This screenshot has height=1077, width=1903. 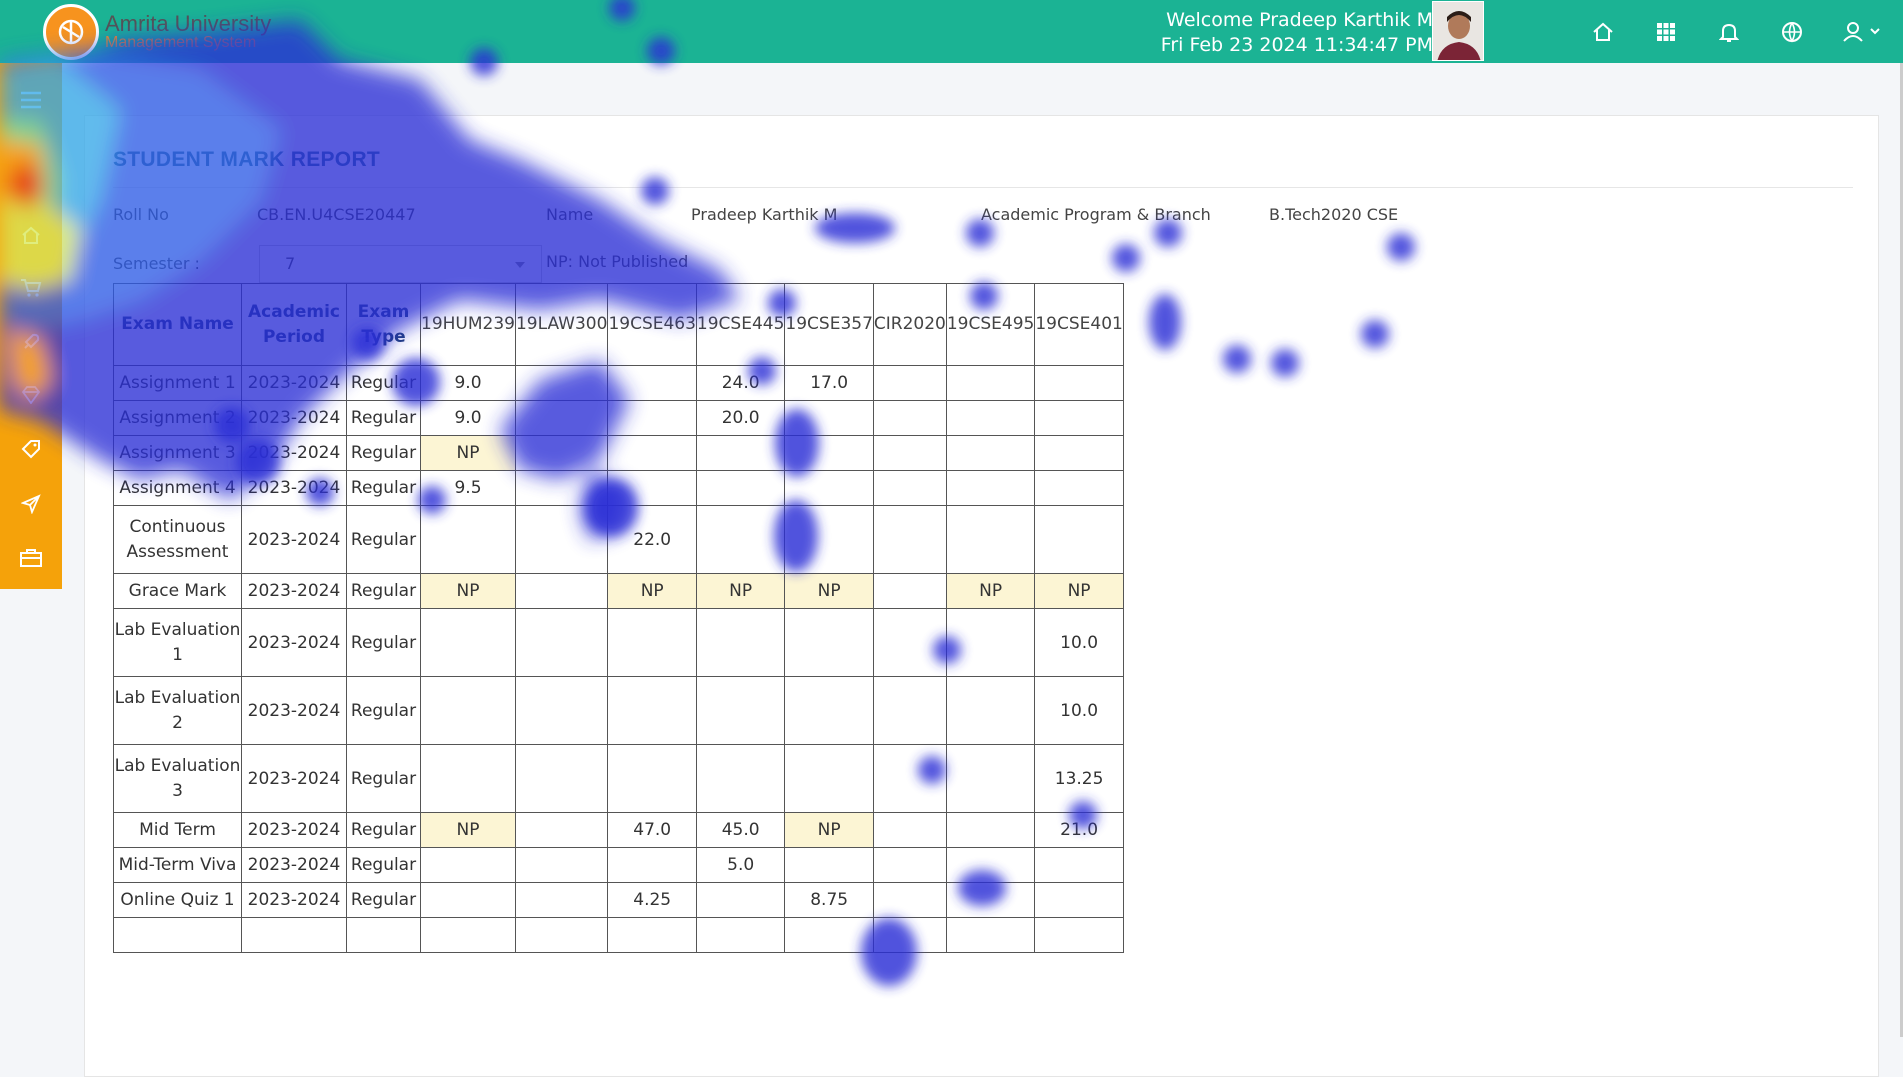 I want to click on table-row: Online Quiz 1 2023-2024 Regular 4.25 8.75, so click(x=618, y=900).